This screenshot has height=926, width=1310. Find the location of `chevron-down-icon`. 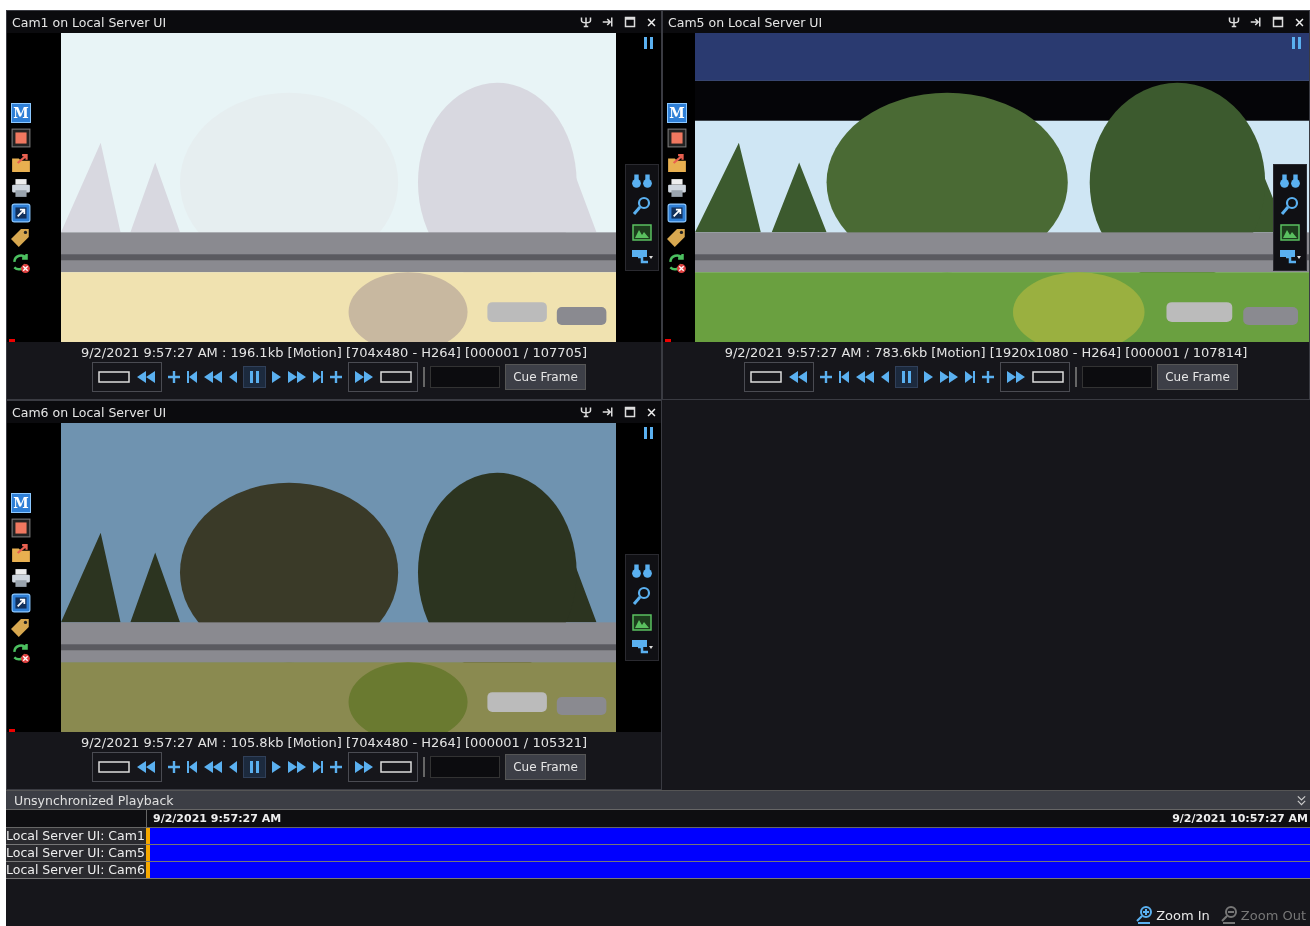

chevron-down-icon is located at coordinates (1301, 800).